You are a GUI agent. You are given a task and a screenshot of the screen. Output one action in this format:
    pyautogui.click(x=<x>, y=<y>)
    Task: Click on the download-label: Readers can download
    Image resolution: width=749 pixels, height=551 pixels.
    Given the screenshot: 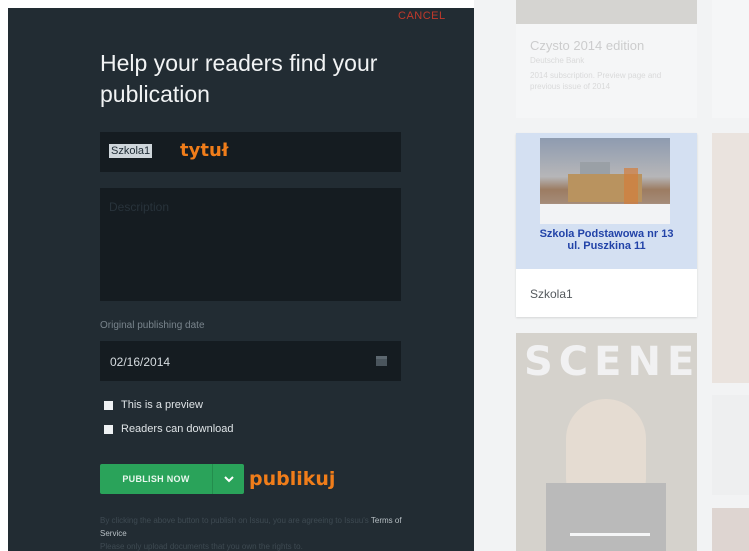 What is the action you would take?
    pyautogui.click(x=177, y=429)
    